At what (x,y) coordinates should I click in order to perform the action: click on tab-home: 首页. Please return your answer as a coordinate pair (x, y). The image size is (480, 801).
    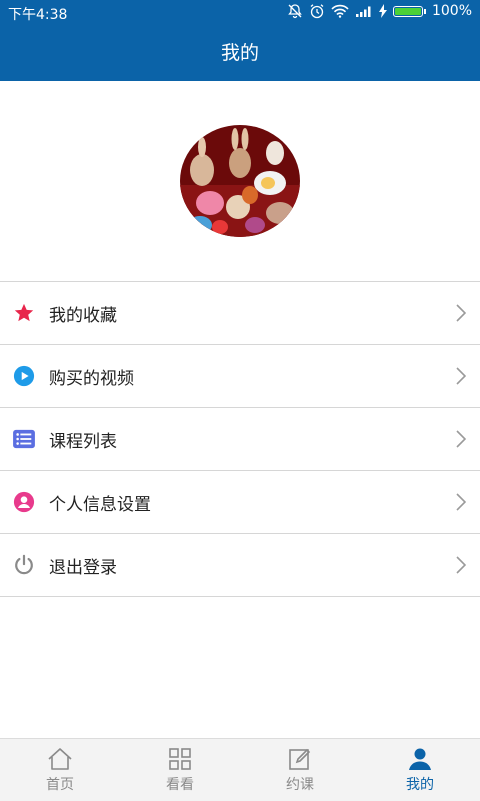
    Looking at the image, I should click on (60, 770).